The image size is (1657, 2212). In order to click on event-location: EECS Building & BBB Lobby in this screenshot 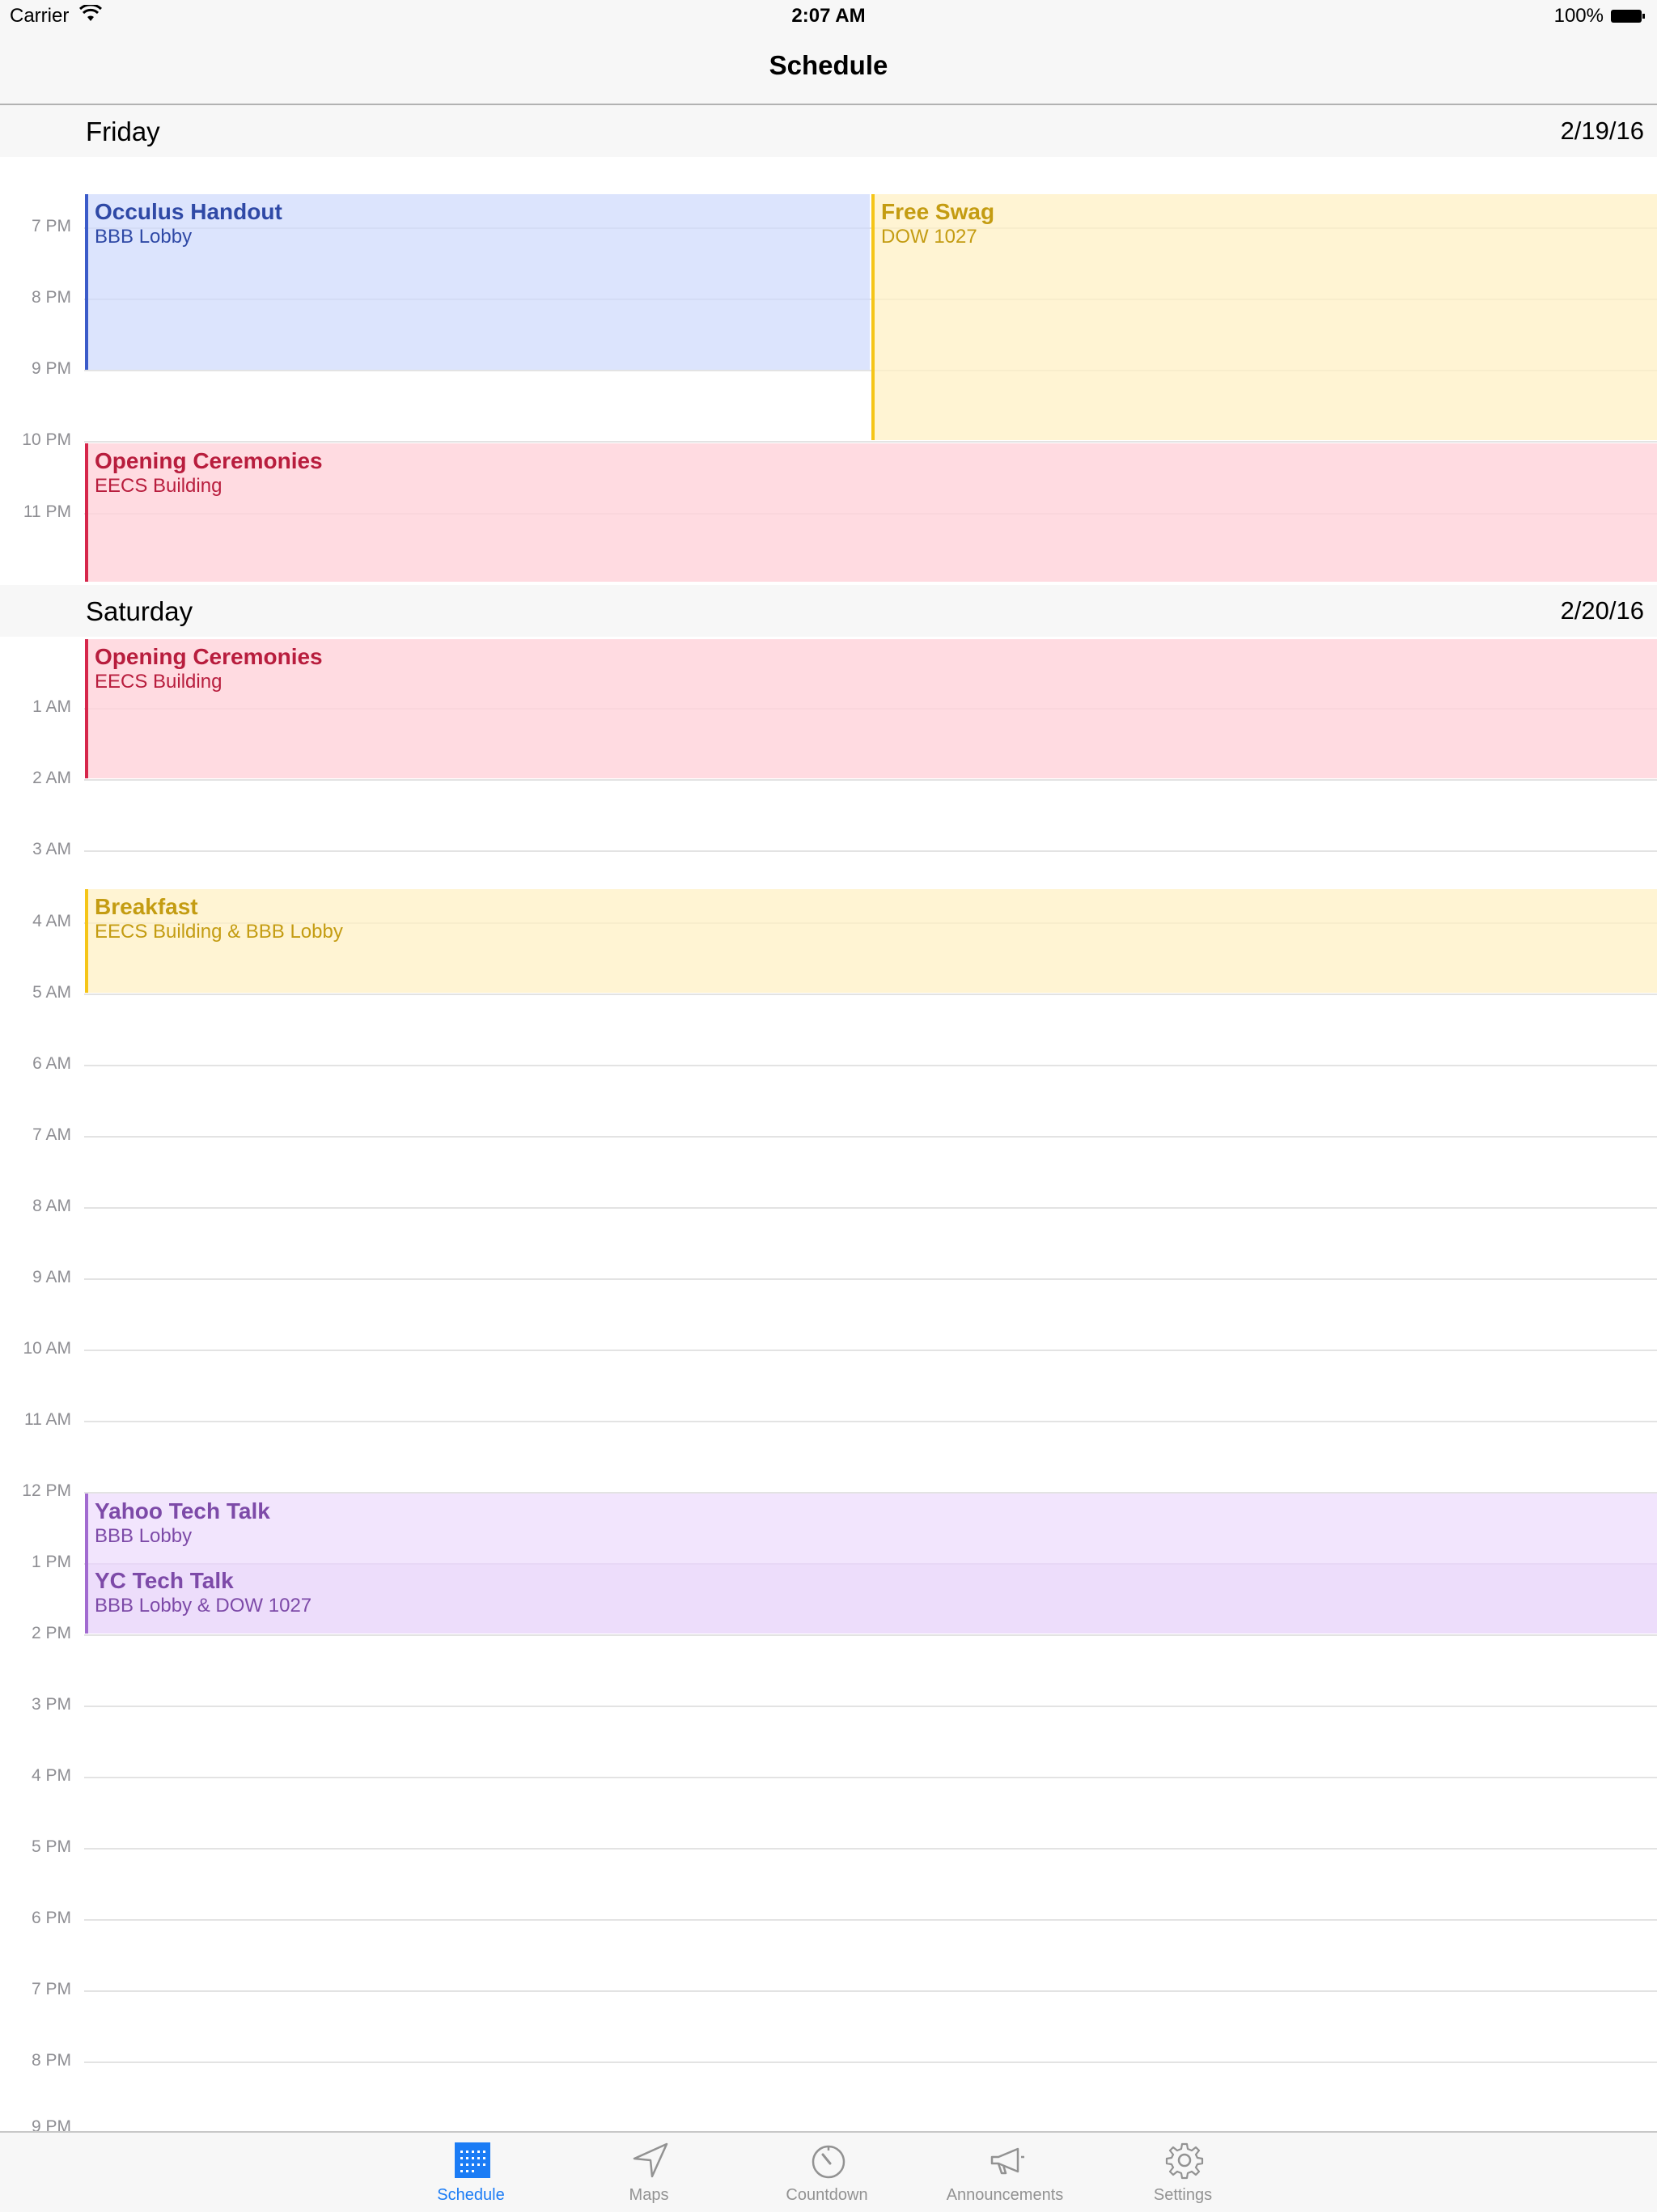, I will do `click(219, 932)`.